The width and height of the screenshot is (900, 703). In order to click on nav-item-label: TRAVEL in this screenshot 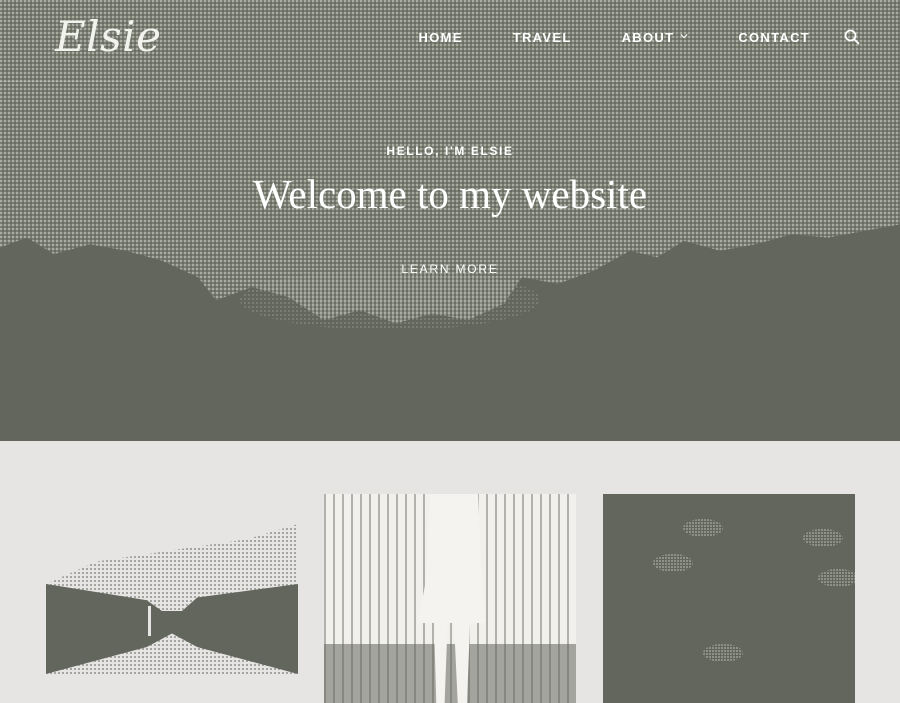, I will do `click(542, 37)`.